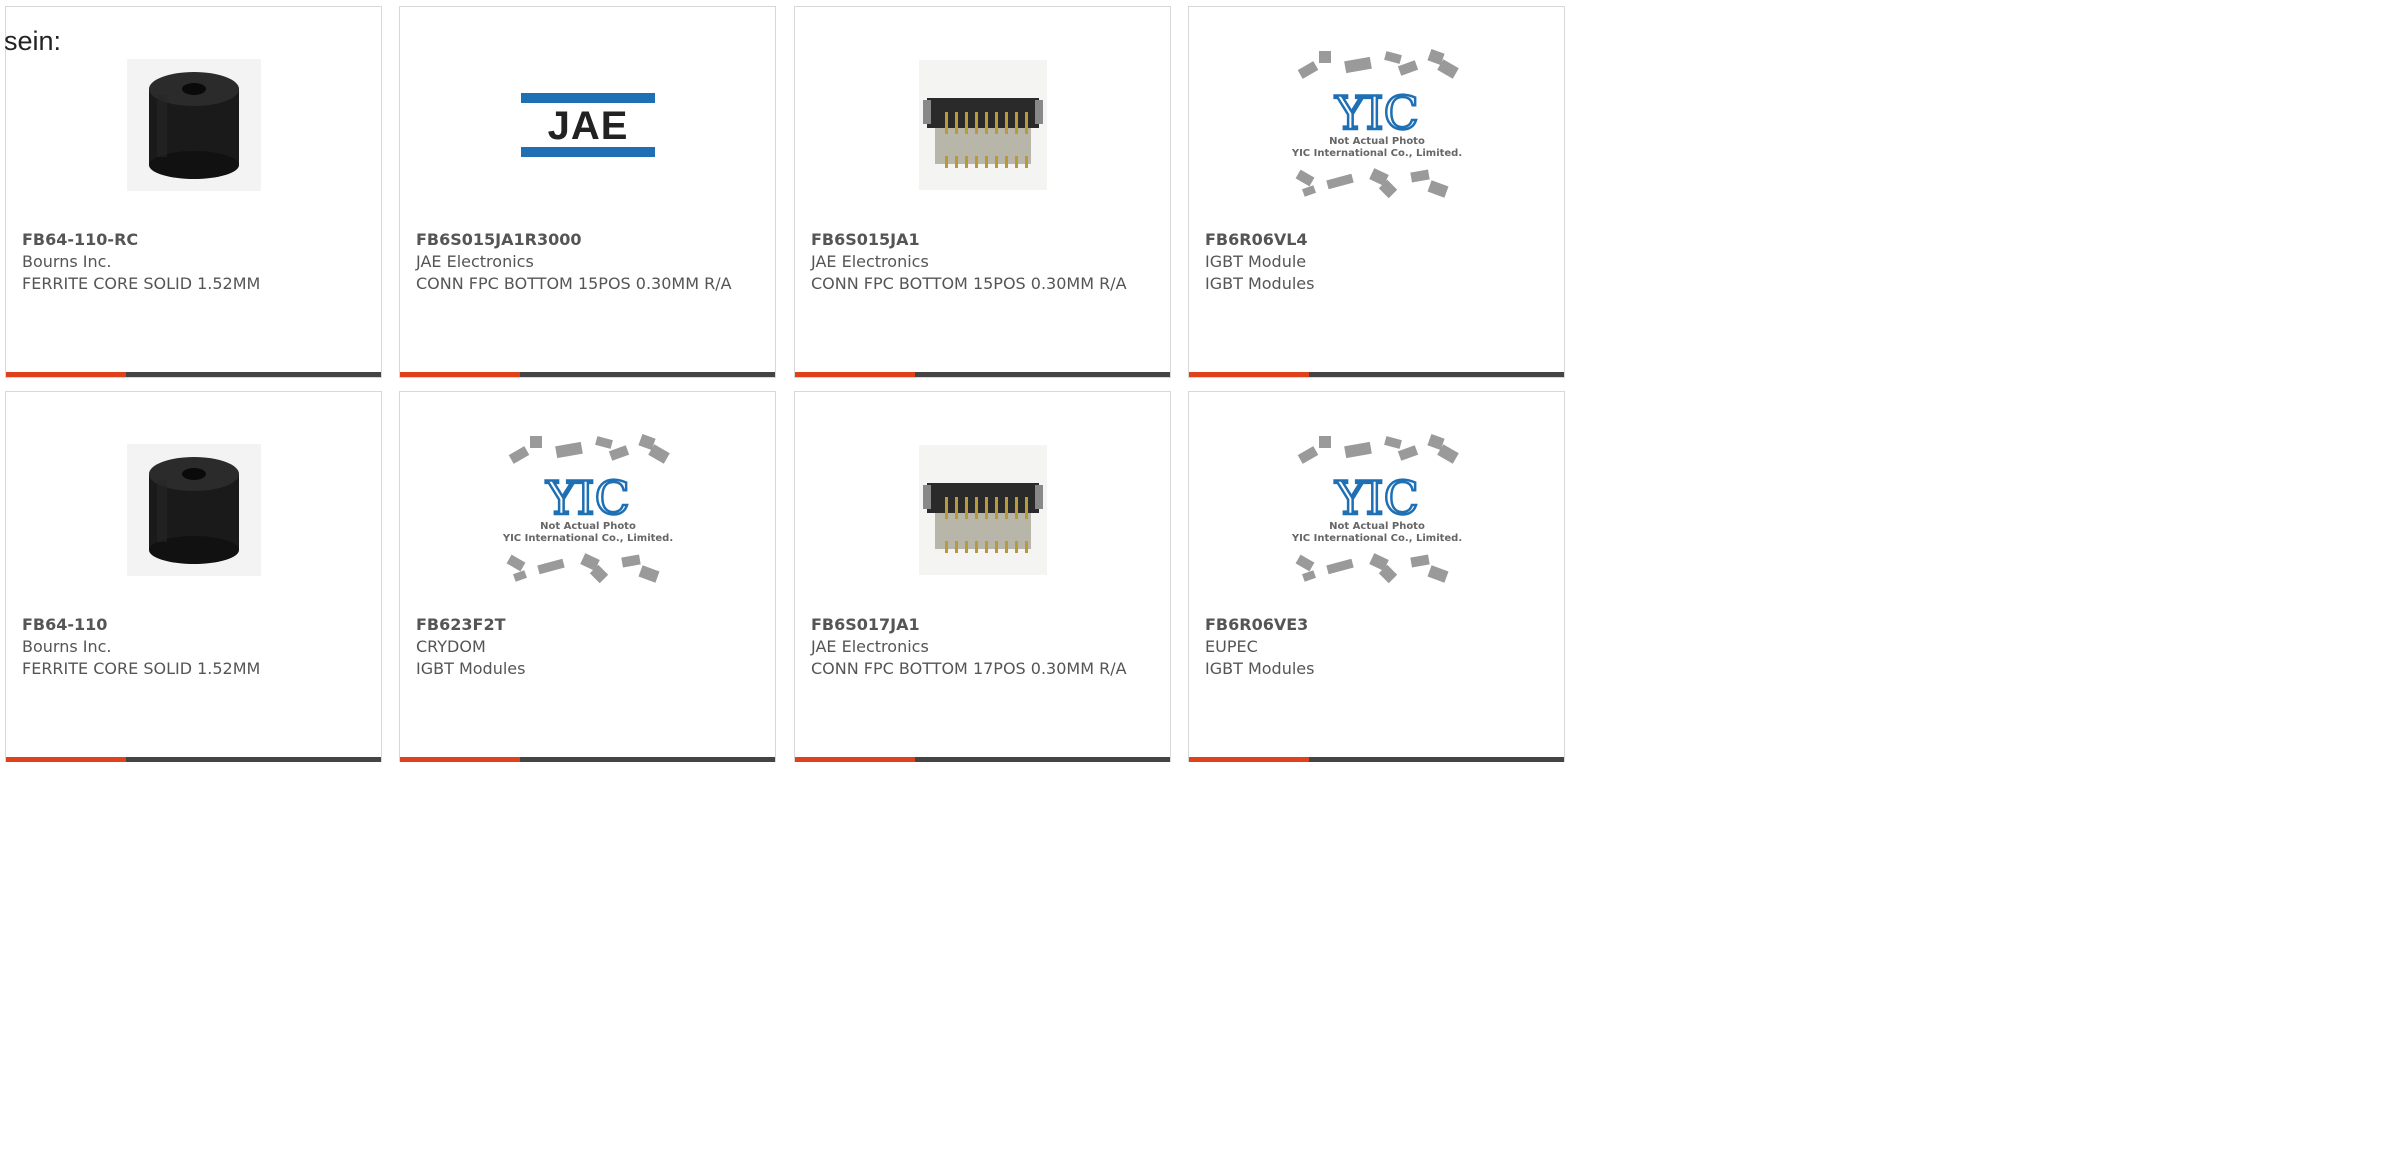 The width and height of the screenshot is (2400, 1167). I want to click on product-part-number: FB64-110-RC, so click(197, 240).